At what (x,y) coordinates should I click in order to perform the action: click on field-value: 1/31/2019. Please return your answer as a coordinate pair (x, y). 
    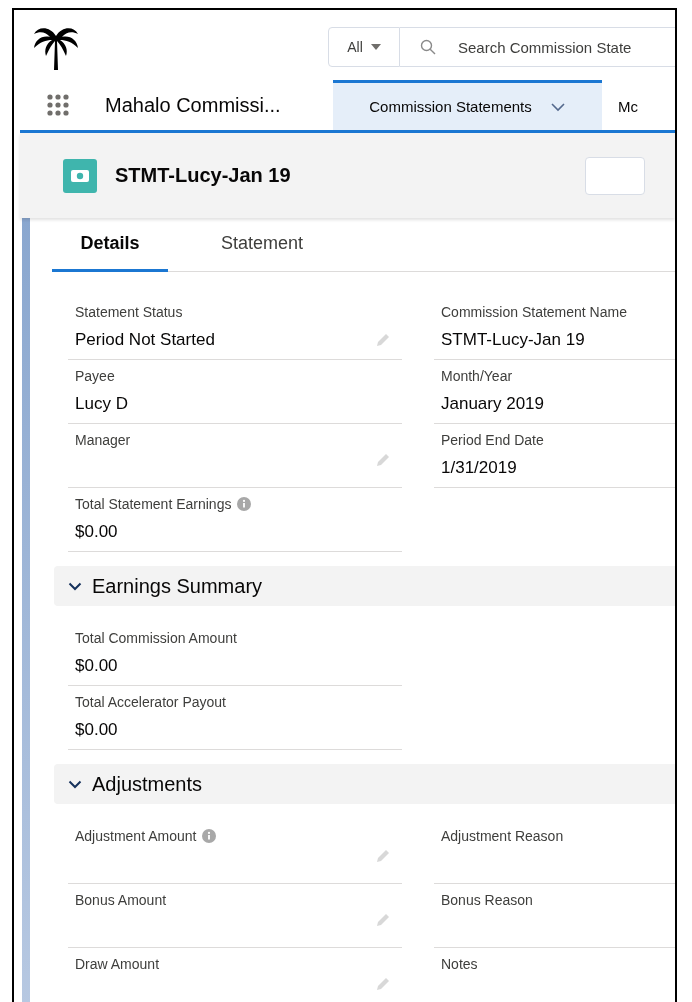
    Looking at the image, I should click on (479, 468).